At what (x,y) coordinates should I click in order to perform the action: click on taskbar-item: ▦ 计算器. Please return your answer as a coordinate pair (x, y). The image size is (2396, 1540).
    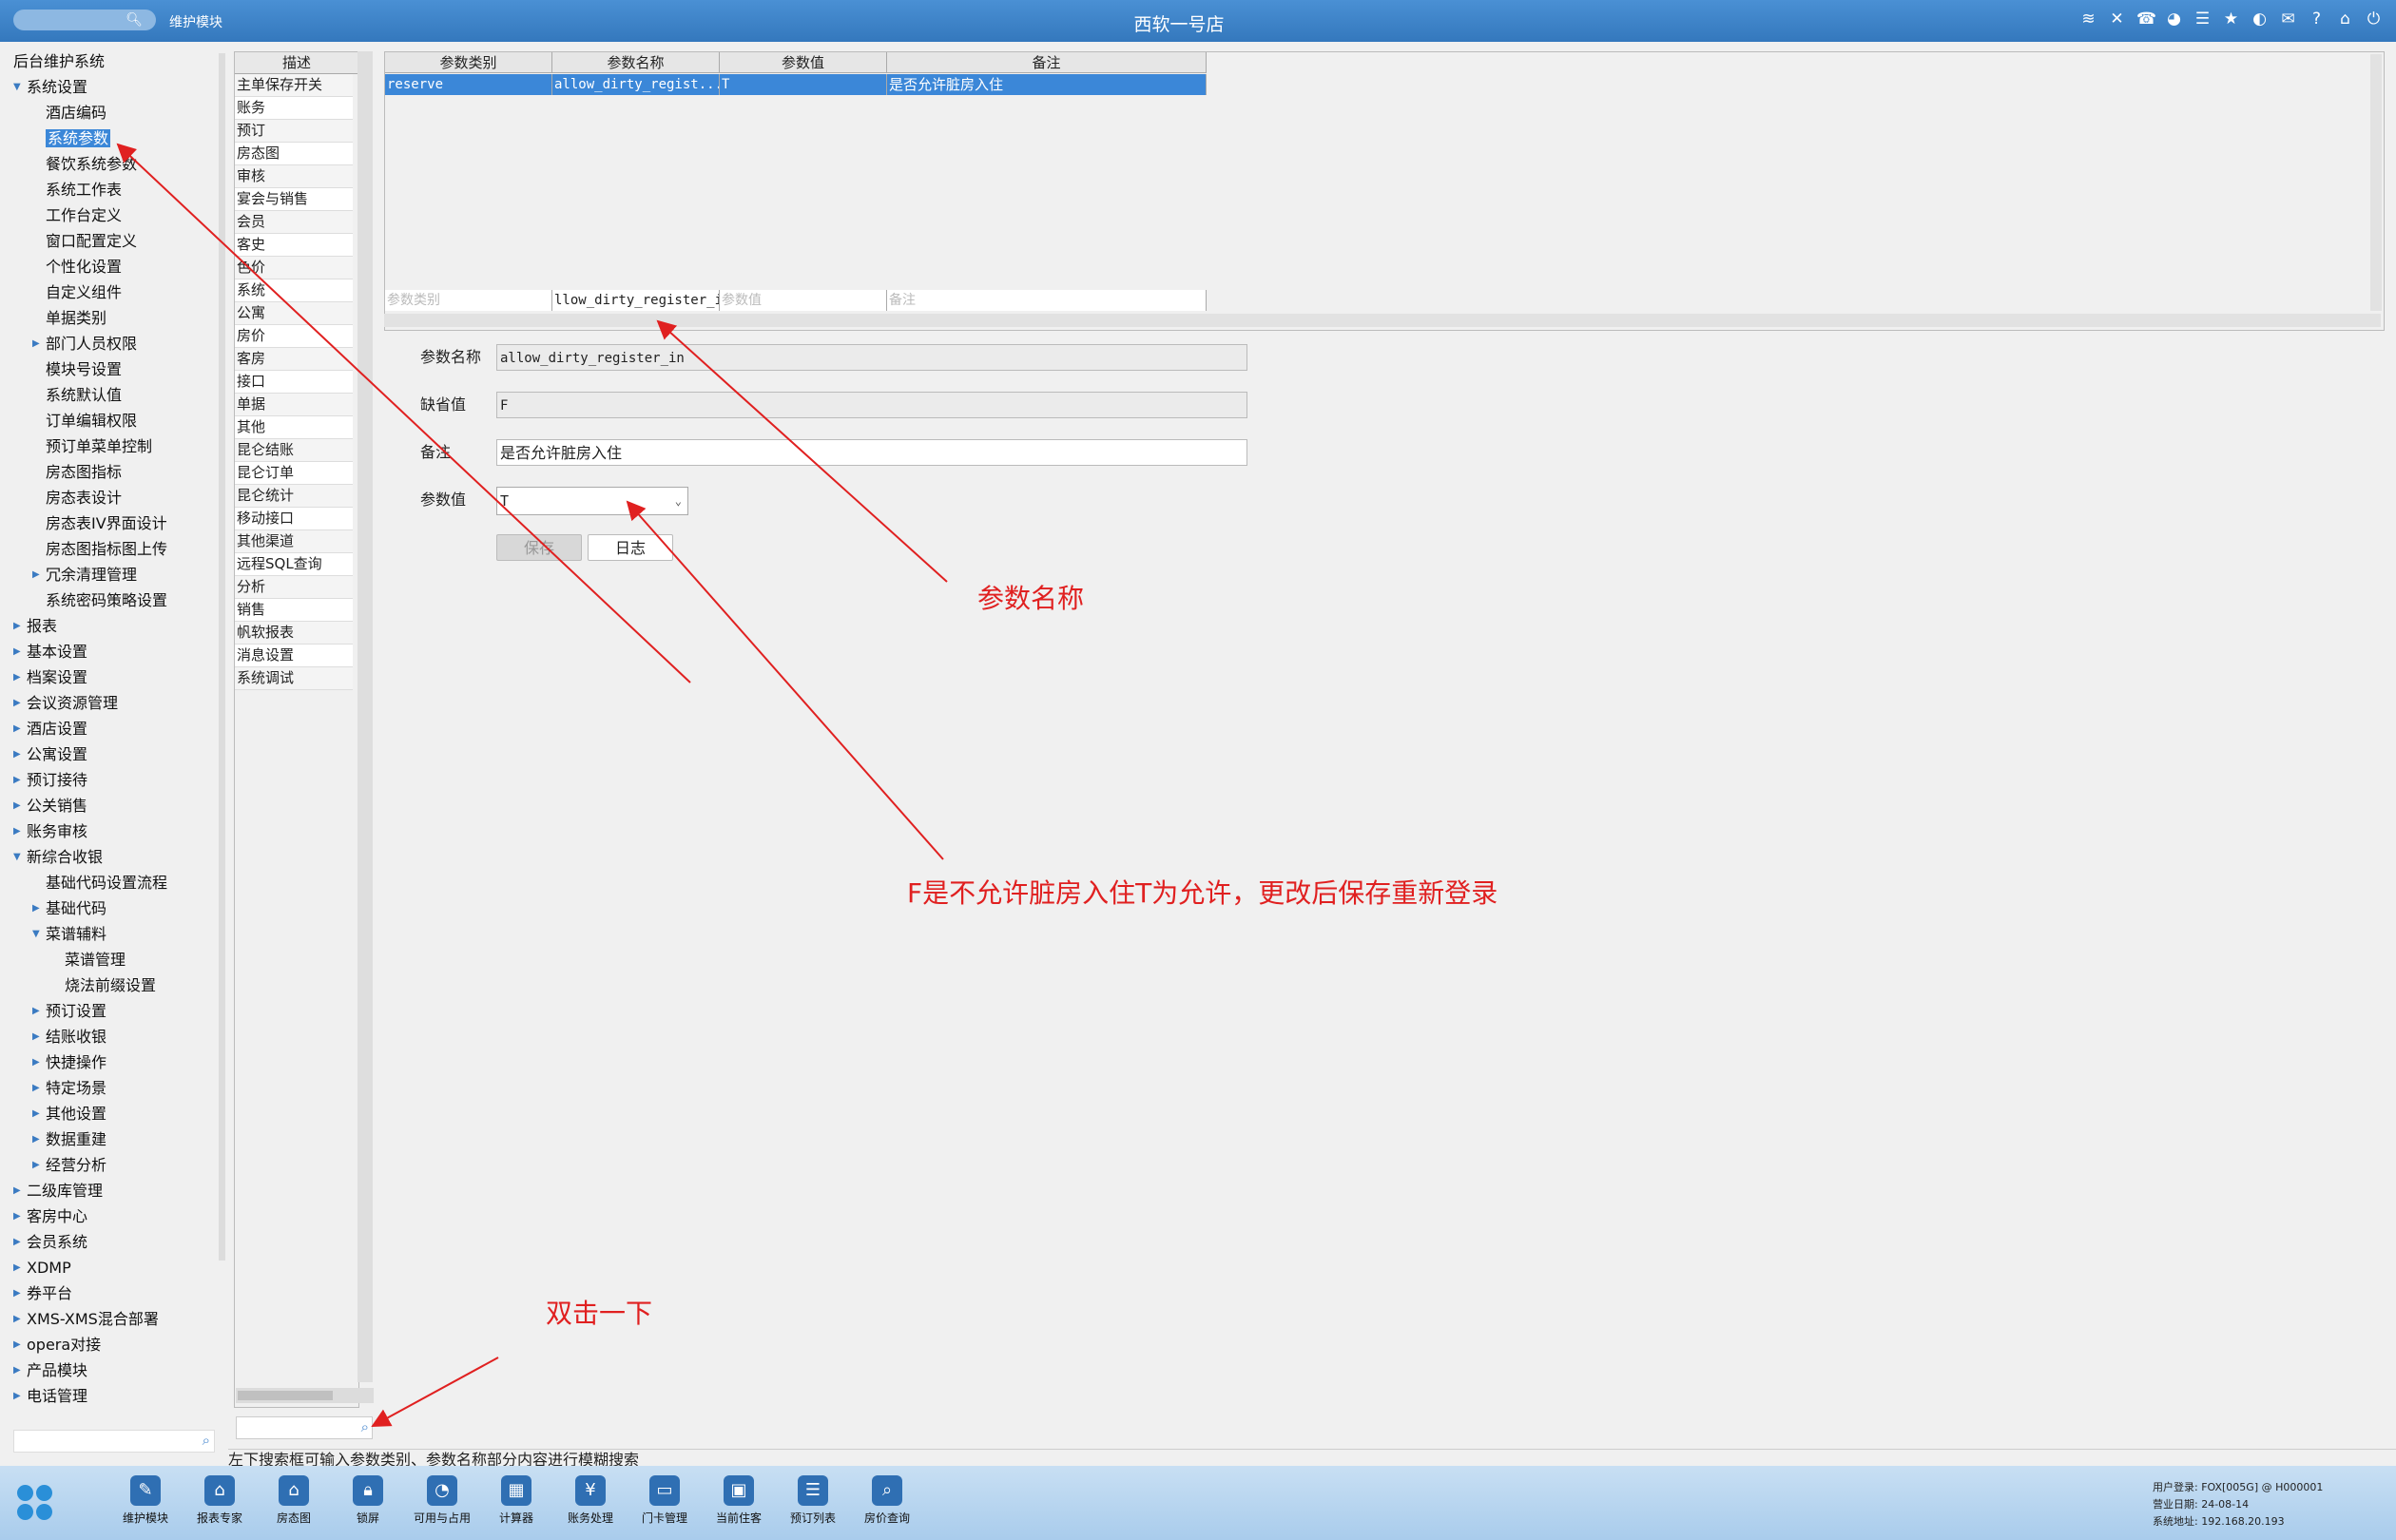
    Looking at the image, I should click on (516, 1500).